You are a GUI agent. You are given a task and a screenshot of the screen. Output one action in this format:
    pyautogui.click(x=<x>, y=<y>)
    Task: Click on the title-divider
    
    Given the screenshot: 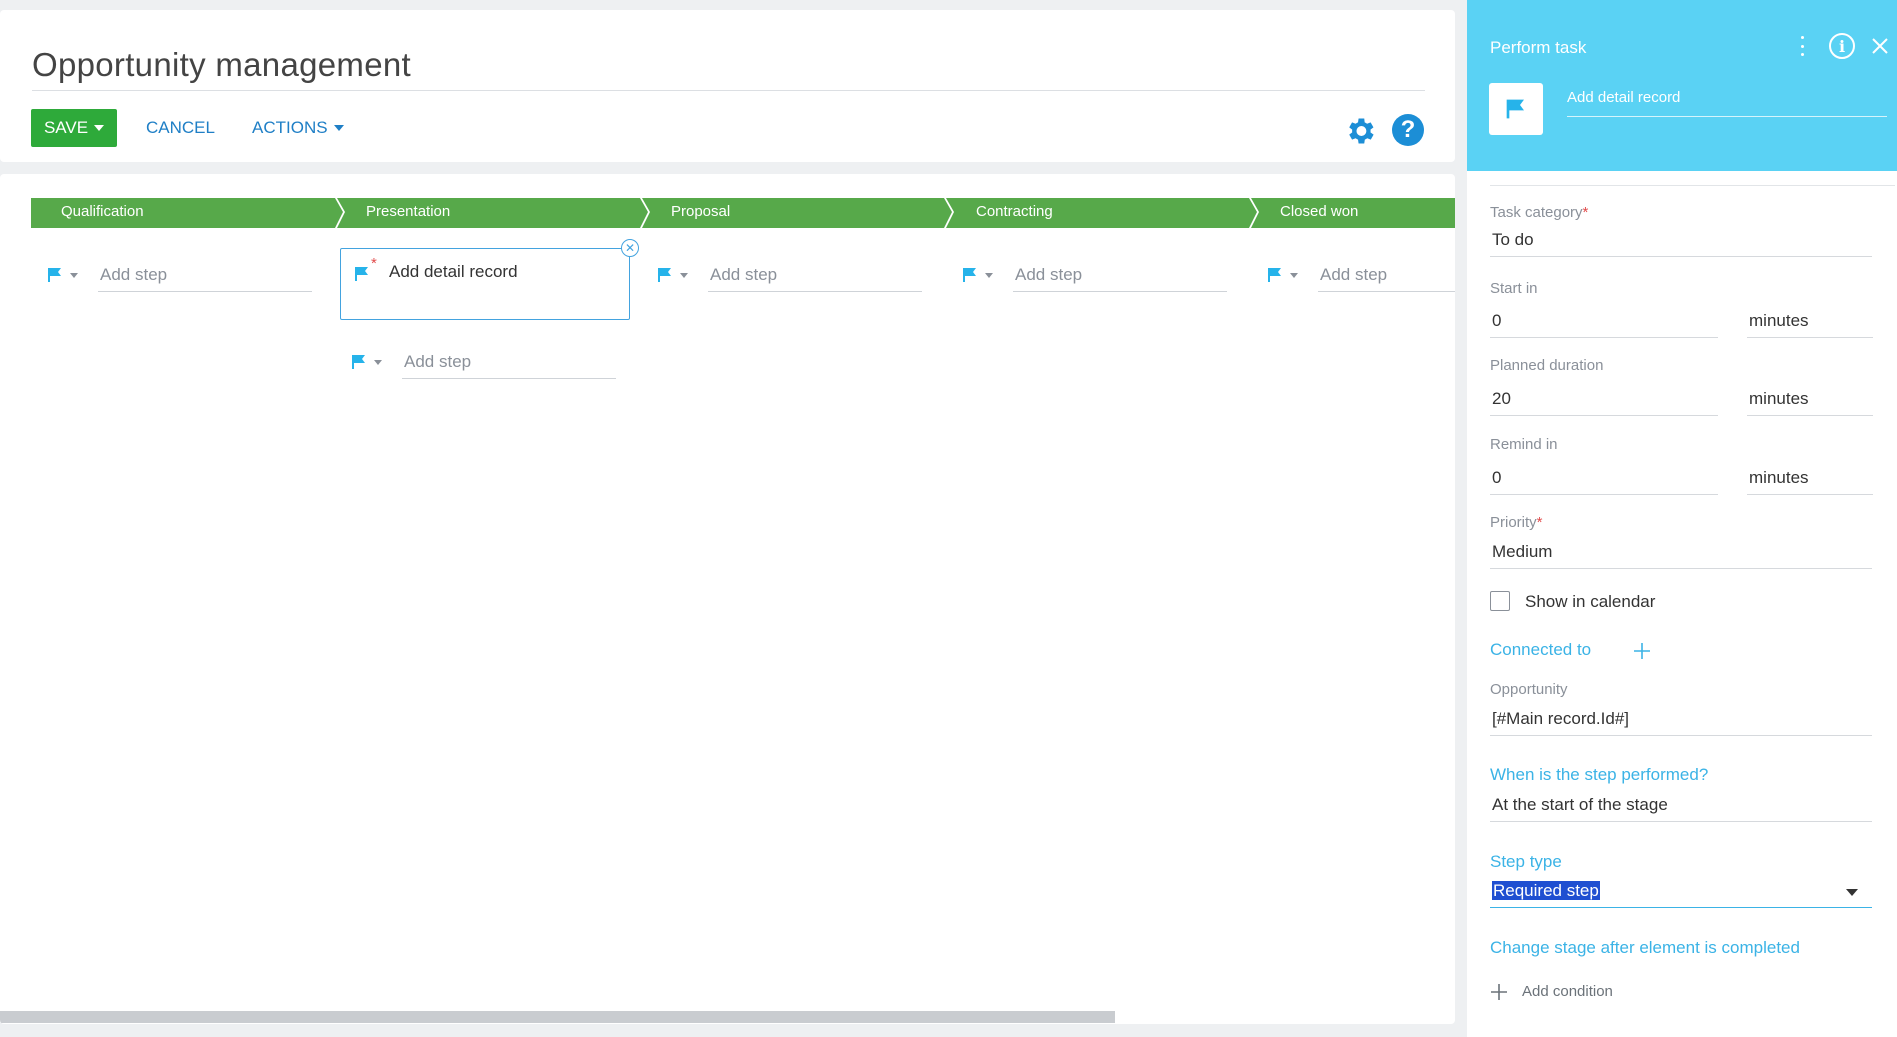 What is the action you would take?
    pyautogui.click(x=728, y=90)
    